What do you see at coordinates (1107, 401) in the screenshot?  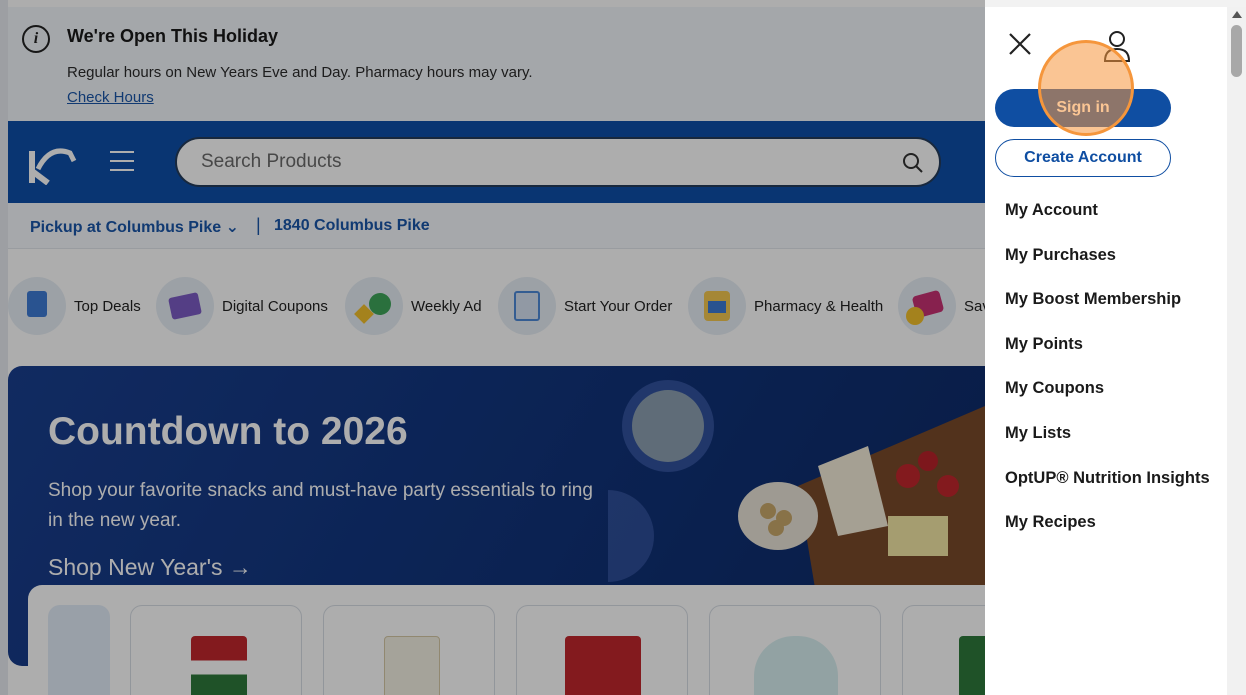 I see `menu-item-my-coupons: My Coupons` at bounding box center [1107, 401].